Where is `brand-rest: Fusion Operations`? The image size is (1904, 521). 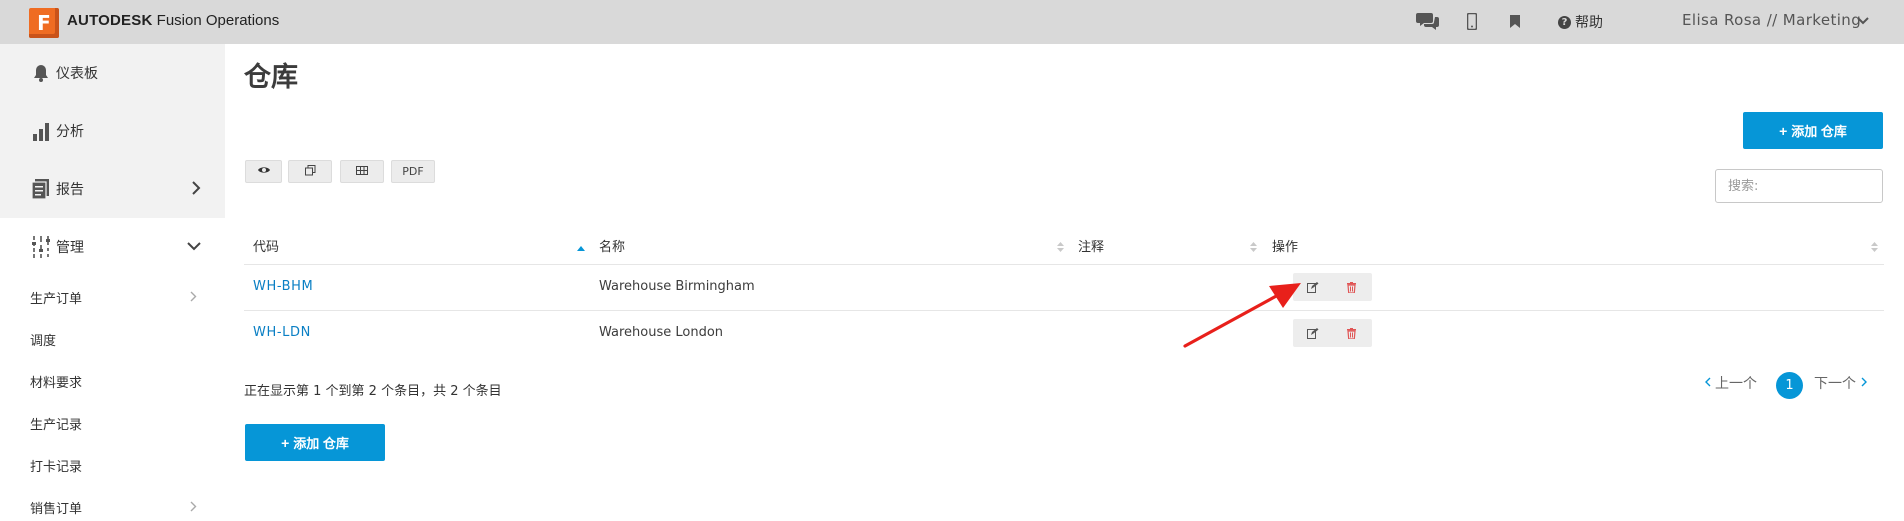 brand-rest: Fusion Operations is located at coordinates (216, 20).